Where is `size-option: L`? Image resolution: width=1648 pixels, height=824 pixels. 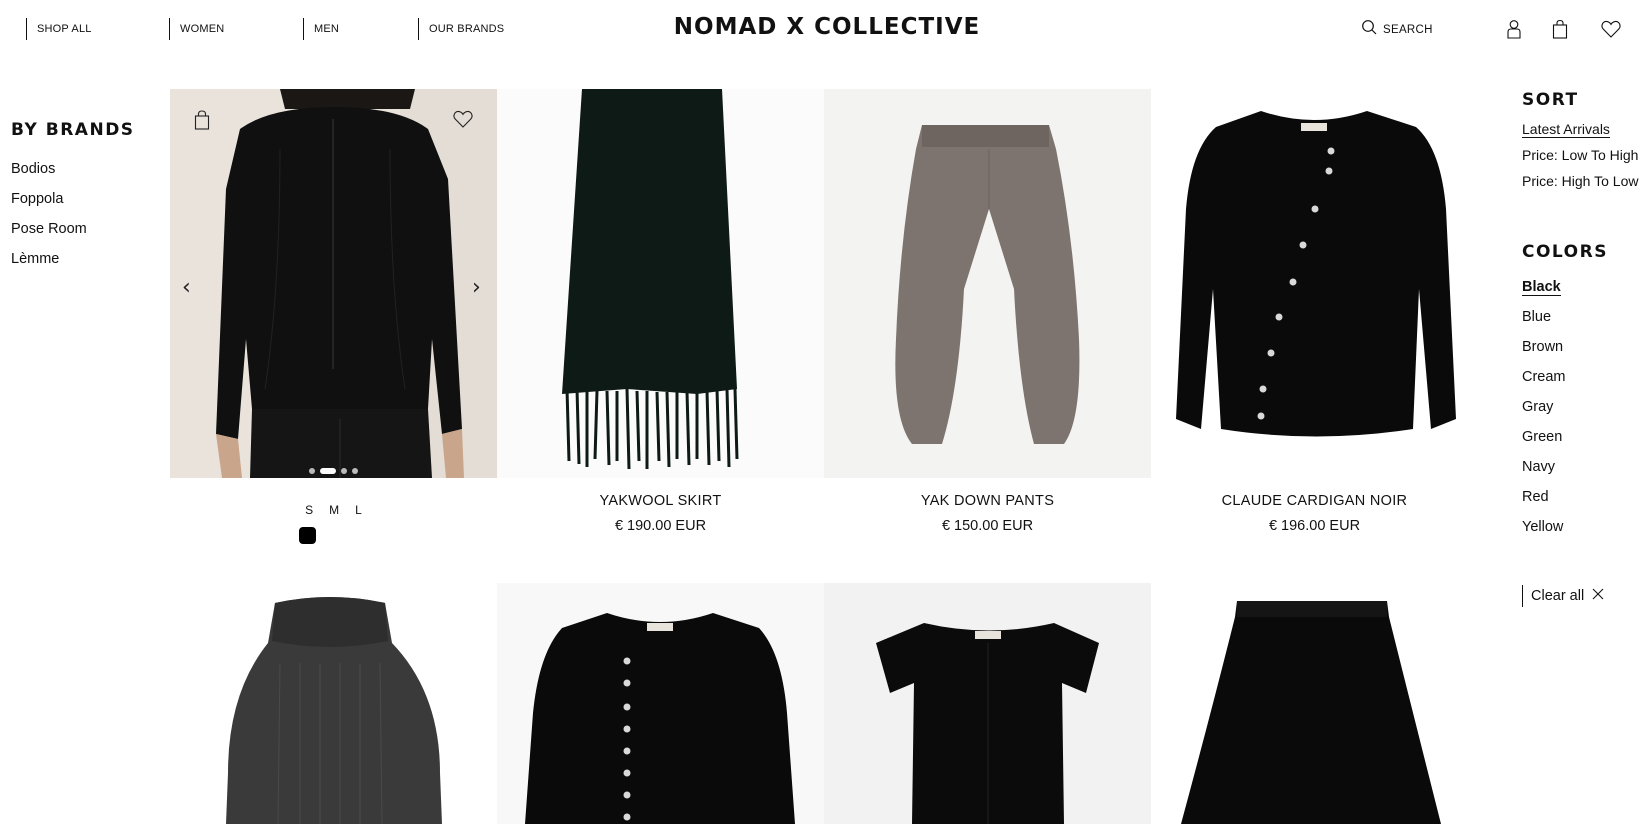
size-option: L is located at coordinates (358, 510).